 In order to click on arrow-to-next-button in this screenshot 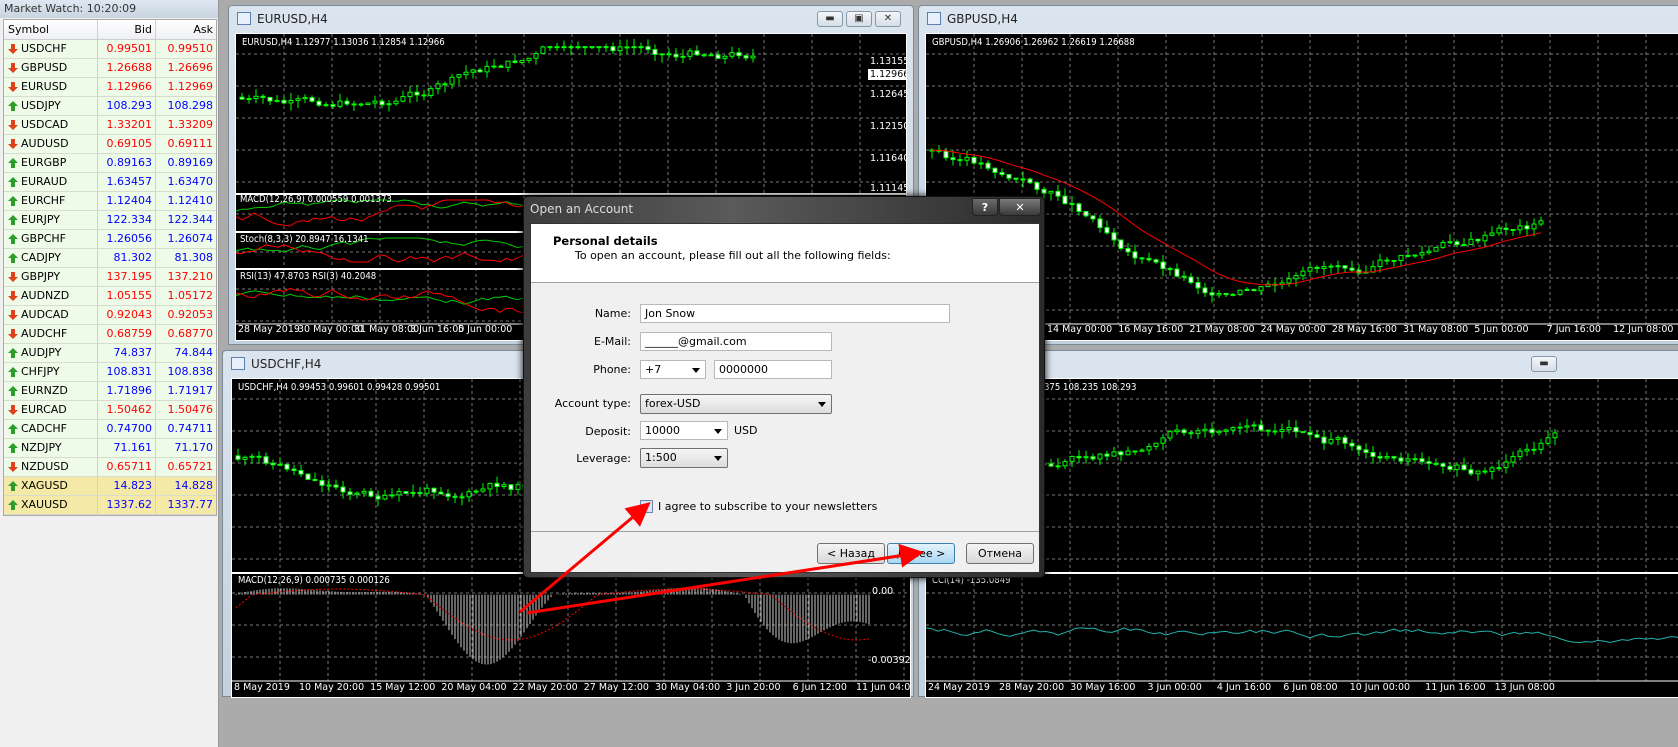, I will do `click(725, 579)`.